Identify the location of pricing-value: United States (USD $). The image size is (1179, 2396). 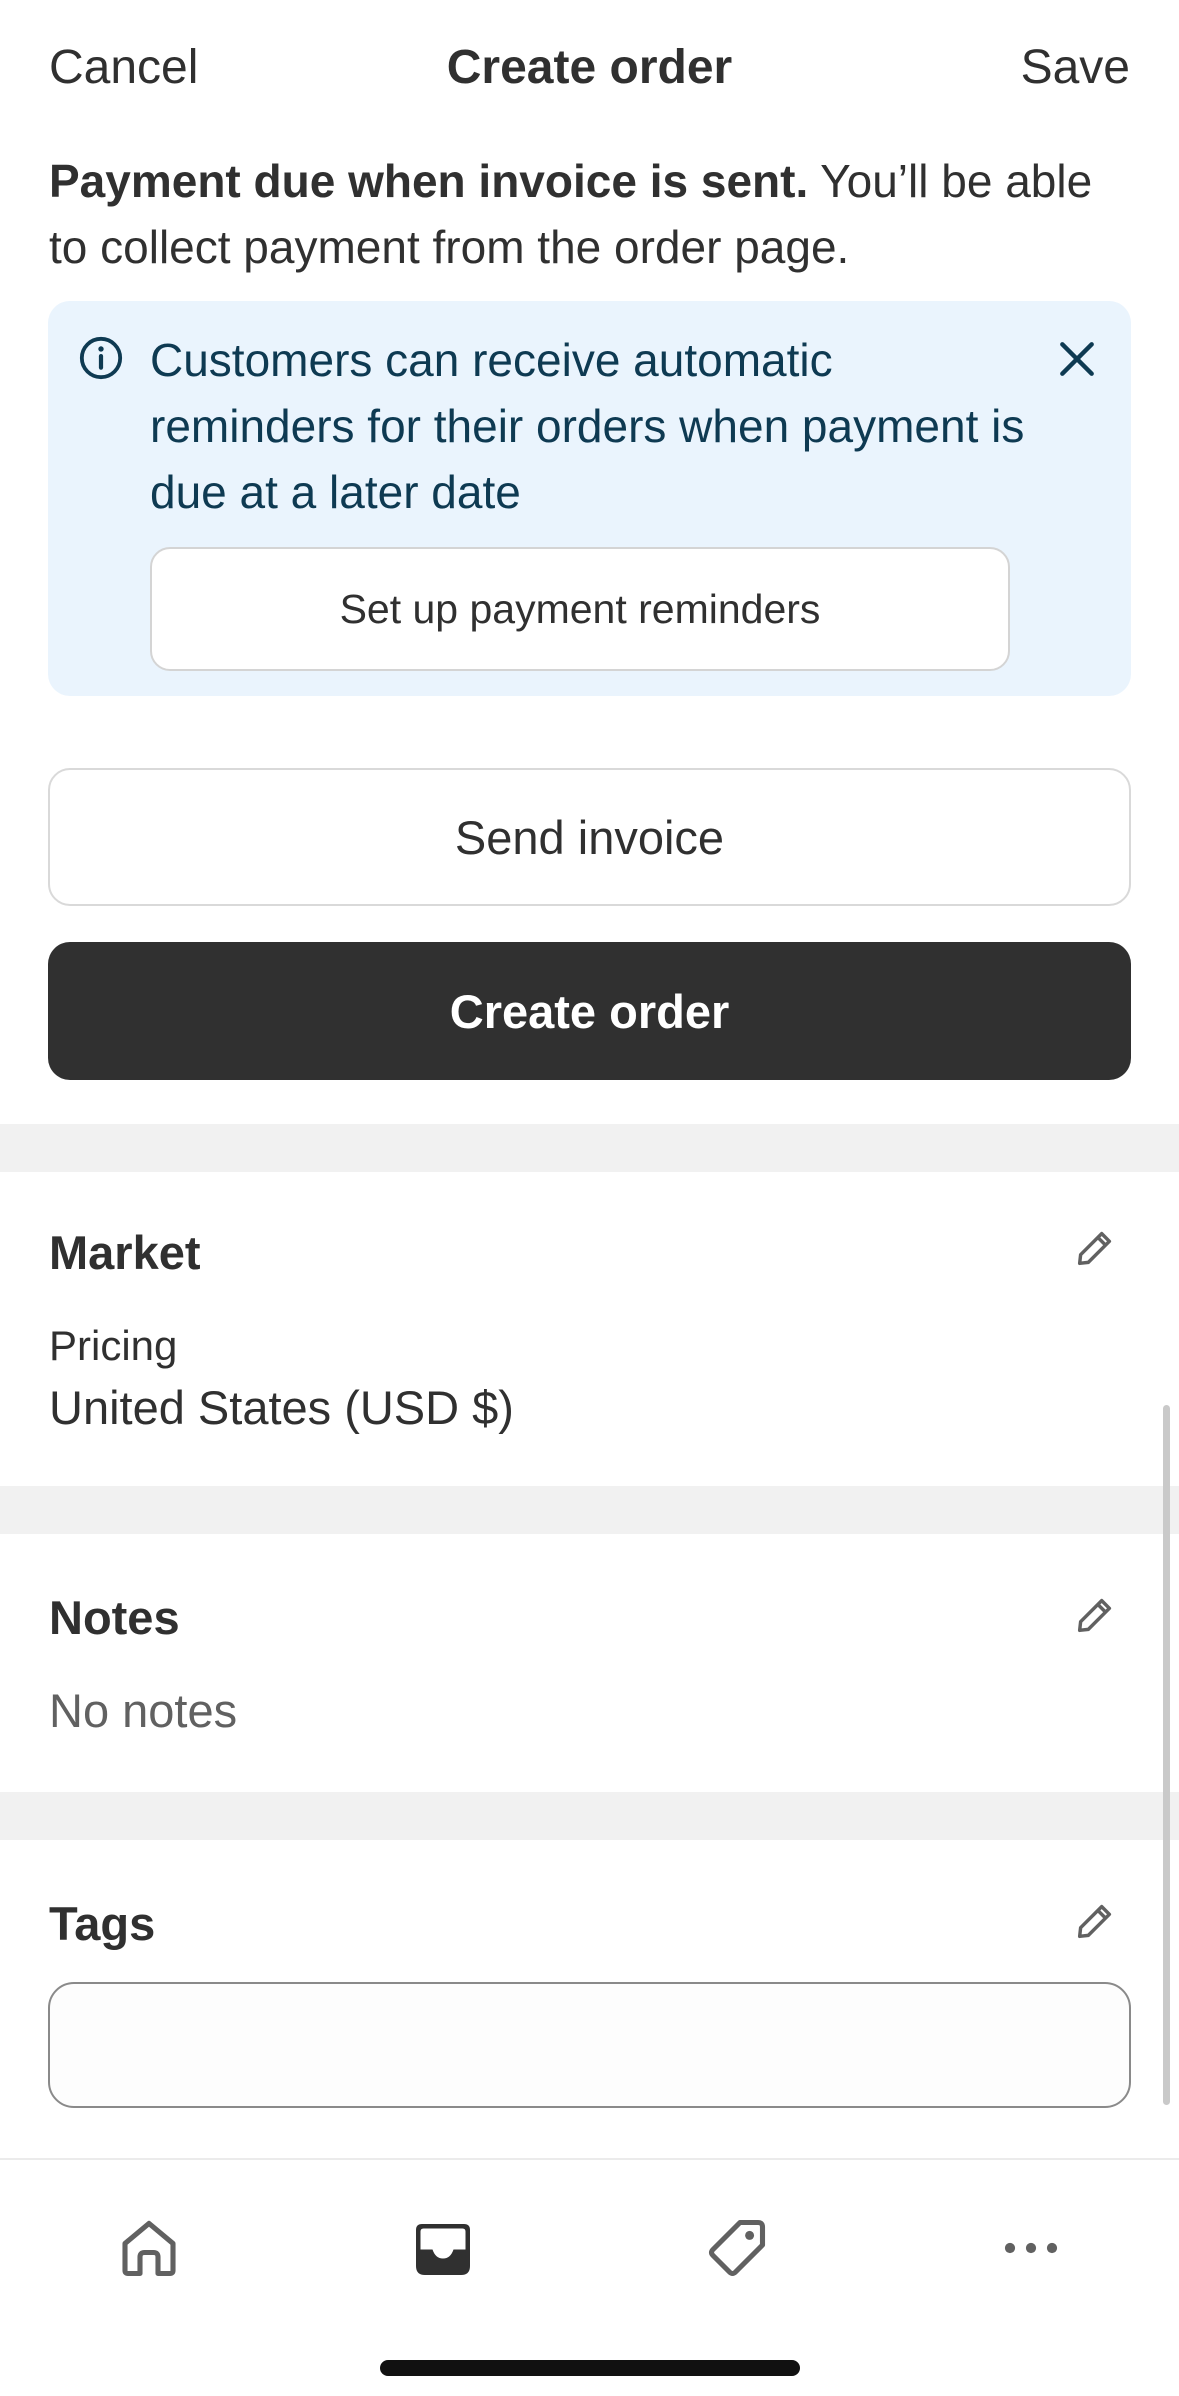
(281, 1407).